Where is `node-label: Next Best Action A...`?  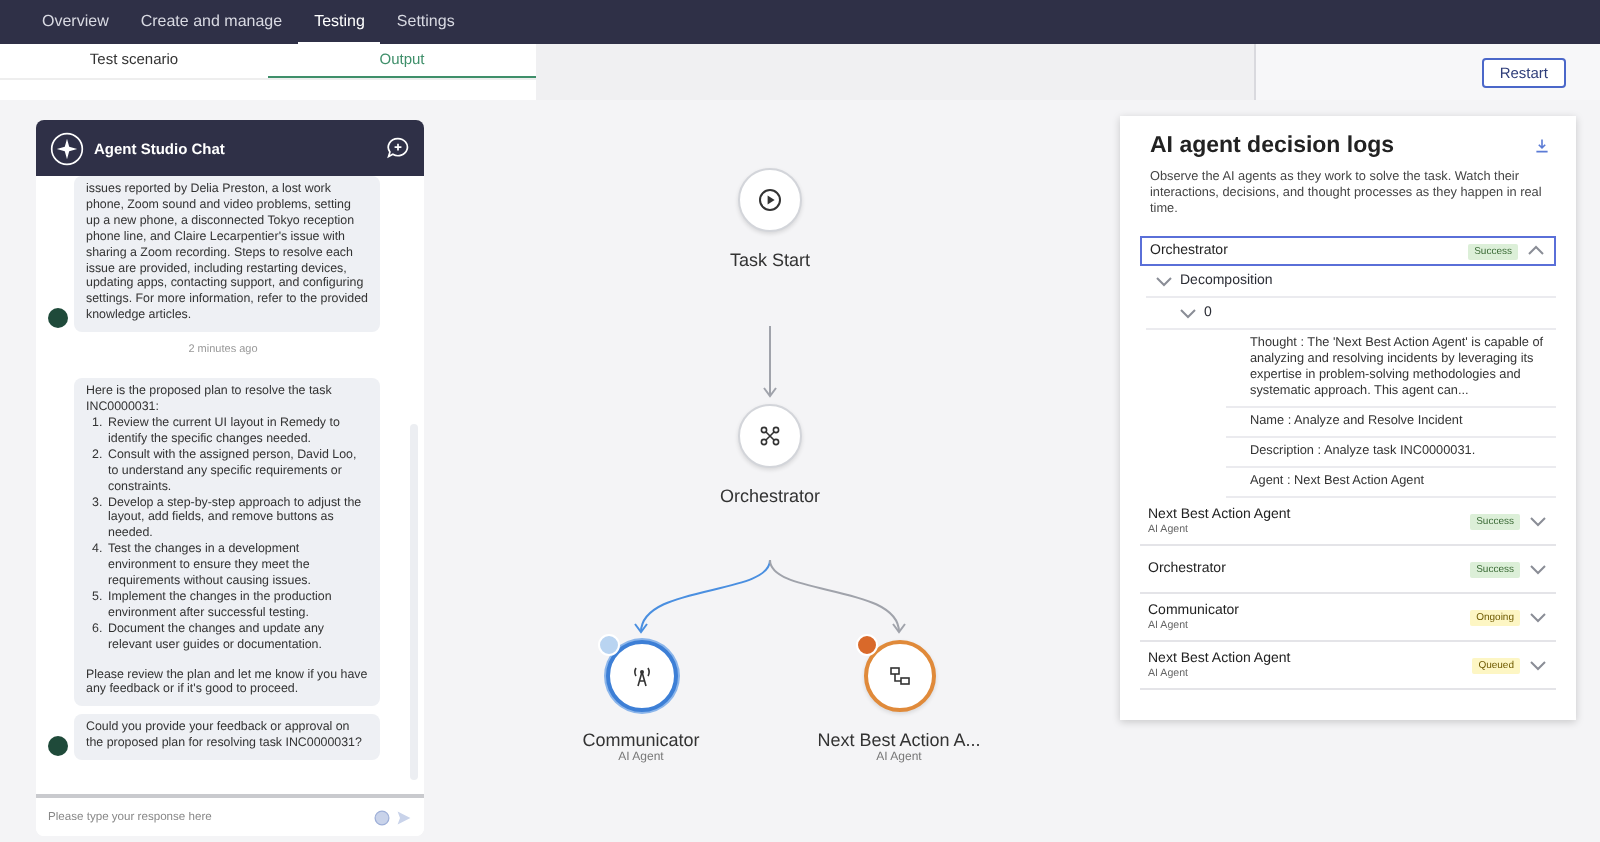 node-label: Next Best Action A... is located at coordinates (899, 740).